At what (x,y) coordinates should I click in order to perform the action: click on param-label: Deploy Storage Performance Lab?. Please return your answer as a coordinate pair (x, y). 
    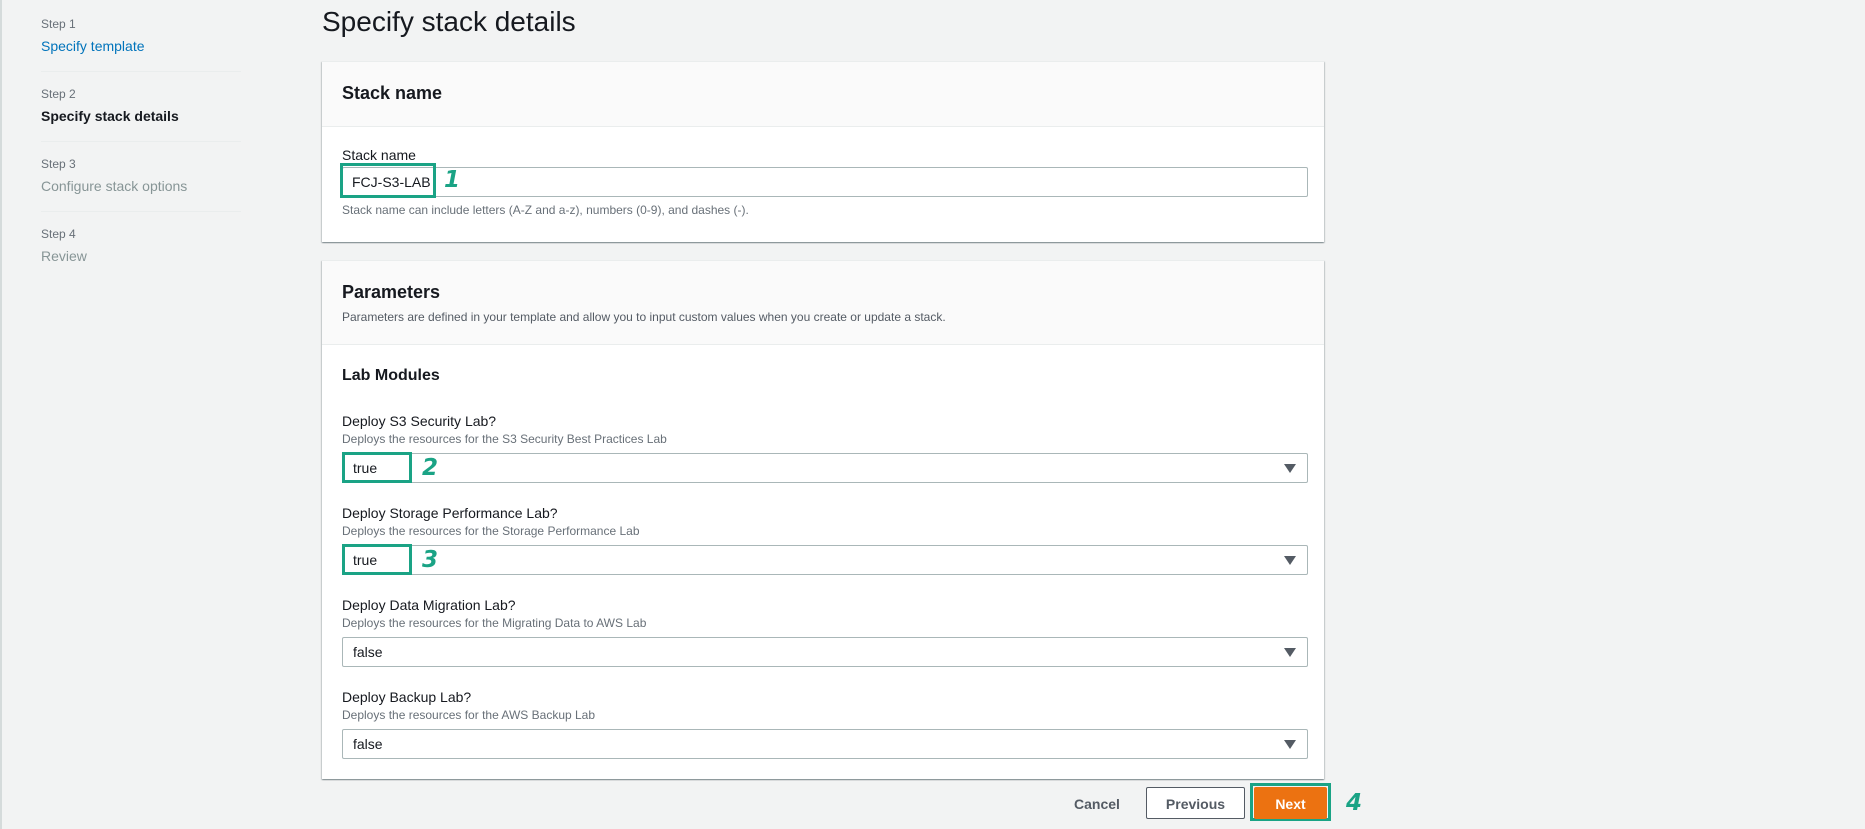
    Looking at the image, I should click on (450, 513).